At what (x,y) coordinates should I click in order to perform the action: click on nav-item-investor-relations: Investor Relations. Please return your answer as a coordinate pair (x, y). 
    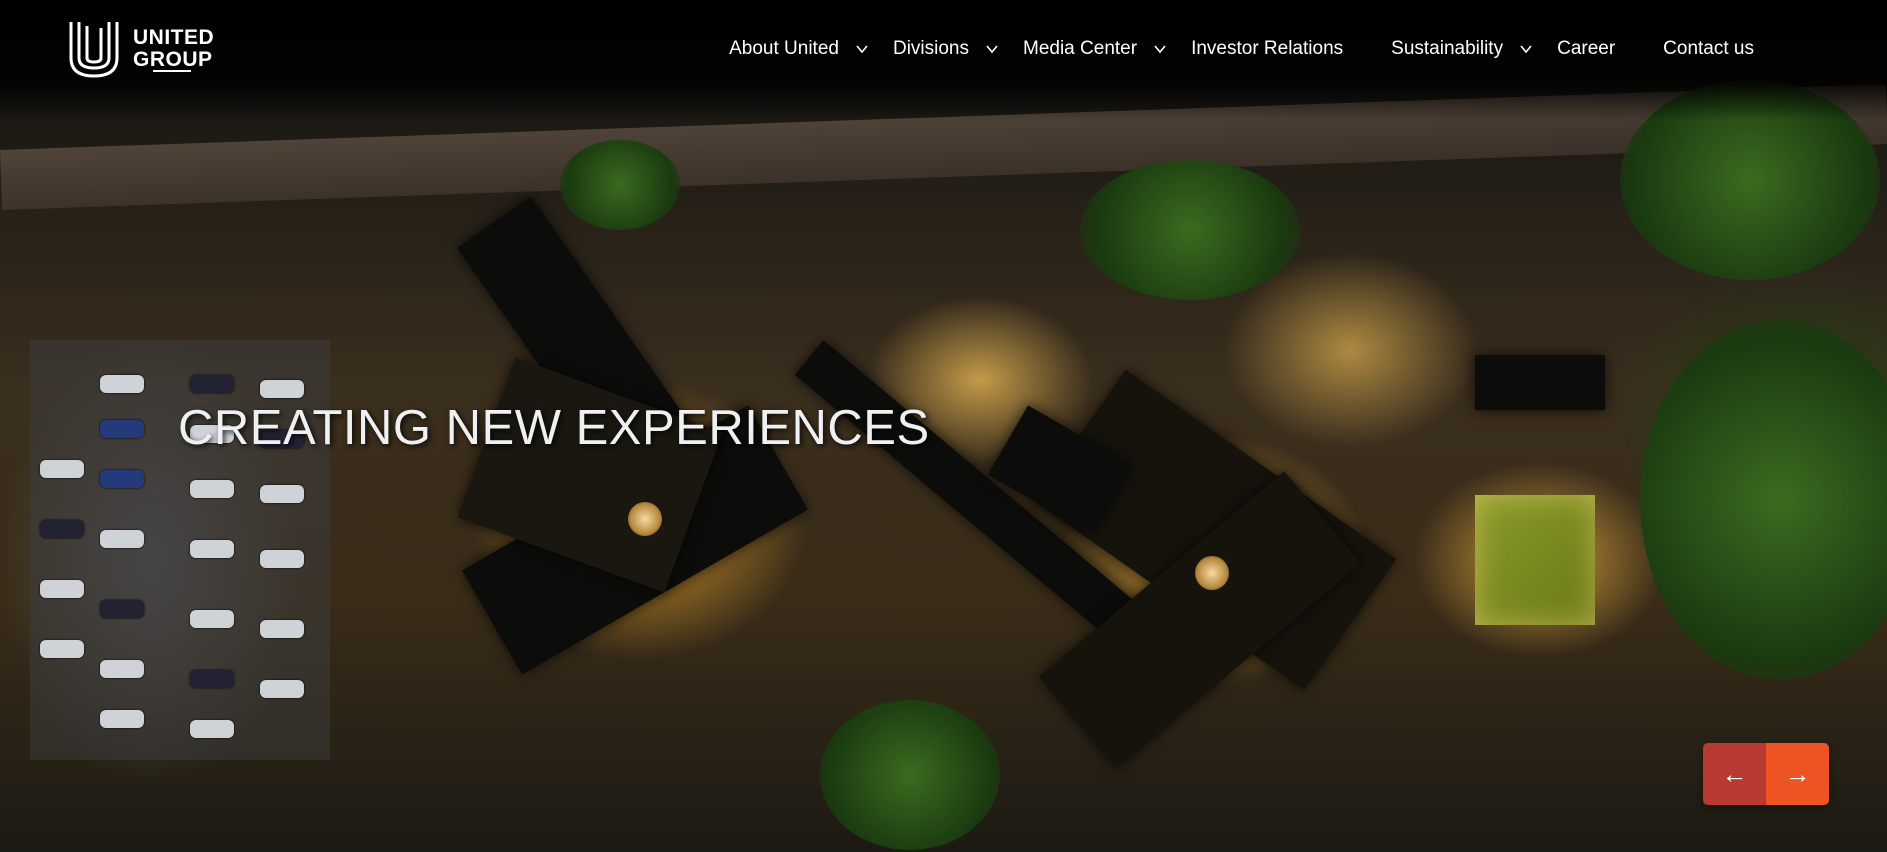
    Looking at the image, I should click on (1267, 49).